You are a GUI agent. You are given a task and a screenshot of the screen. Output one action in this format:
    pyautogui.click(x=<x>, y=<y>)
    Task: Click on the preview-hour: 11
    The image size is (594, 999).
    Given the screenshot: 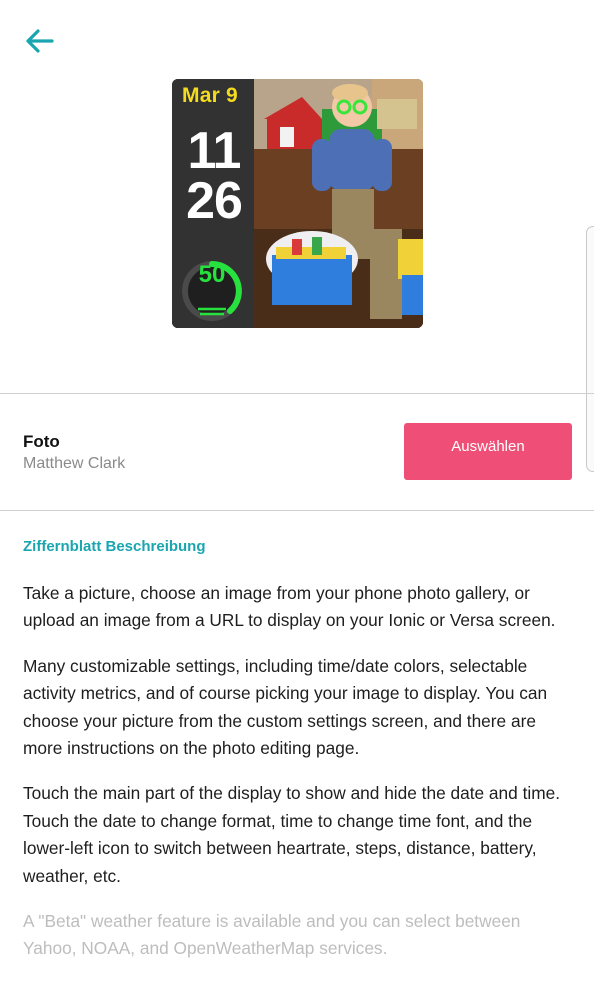 What is the action you would take?
    pyautogui.click(x=214, y=151)
    